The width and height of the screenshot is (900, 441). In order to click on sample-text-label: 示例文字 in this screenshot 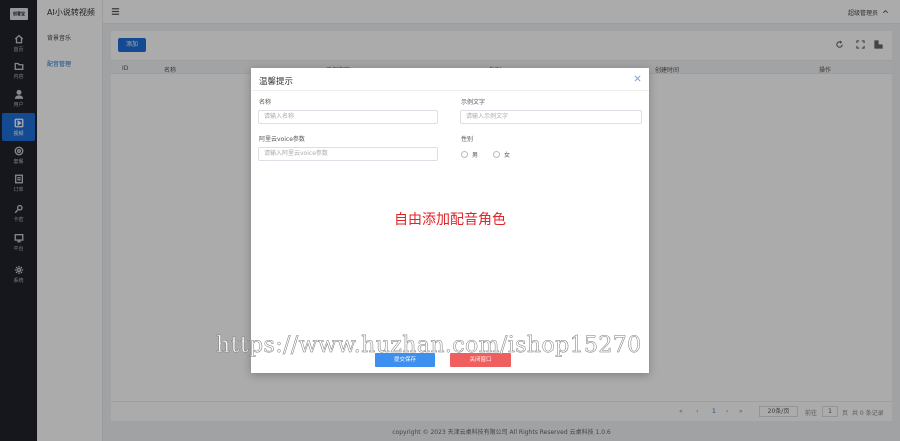, I will do `click(473, 102)`.